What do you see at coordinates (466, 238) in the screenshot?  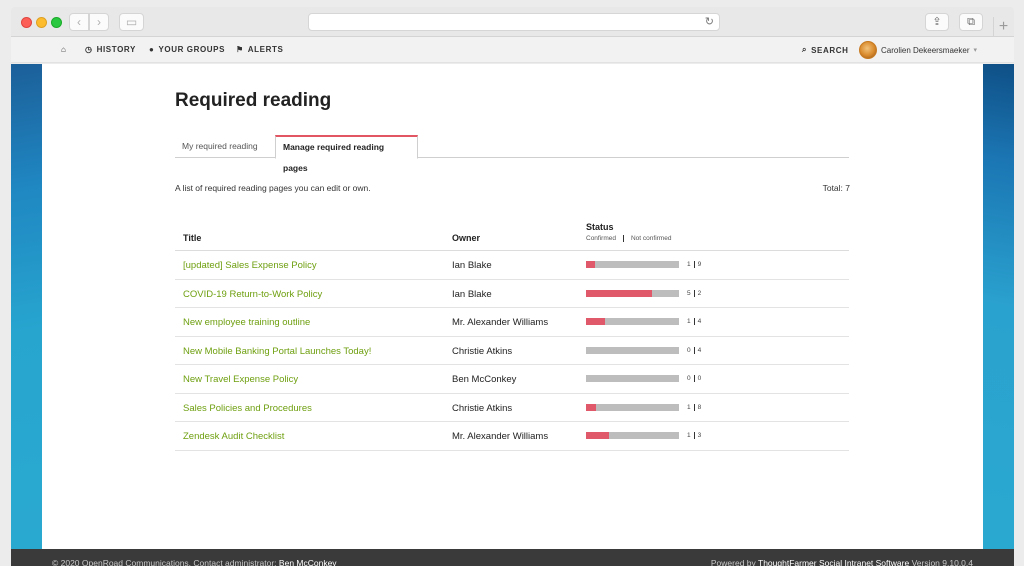 I see `column-header-owner: Owner` at bounding box center [466, 238].